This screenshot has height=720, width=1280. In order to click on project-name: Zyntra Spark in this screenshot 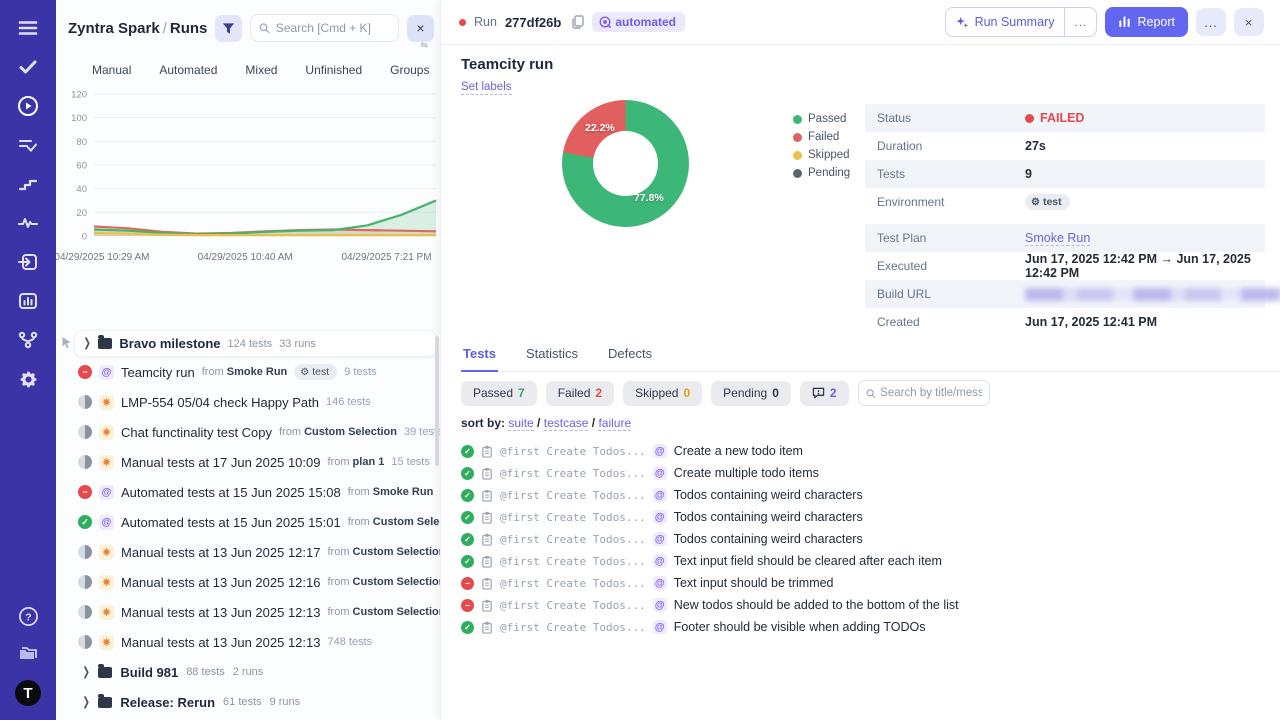, I will do `click(114, 28)`.